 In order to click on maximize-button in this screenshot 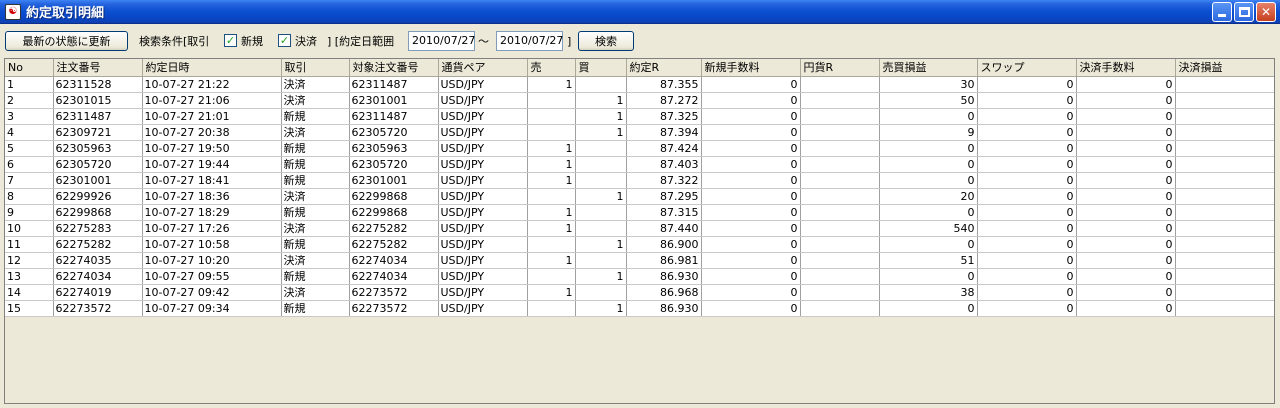, I will do `click(1244, 12)`.